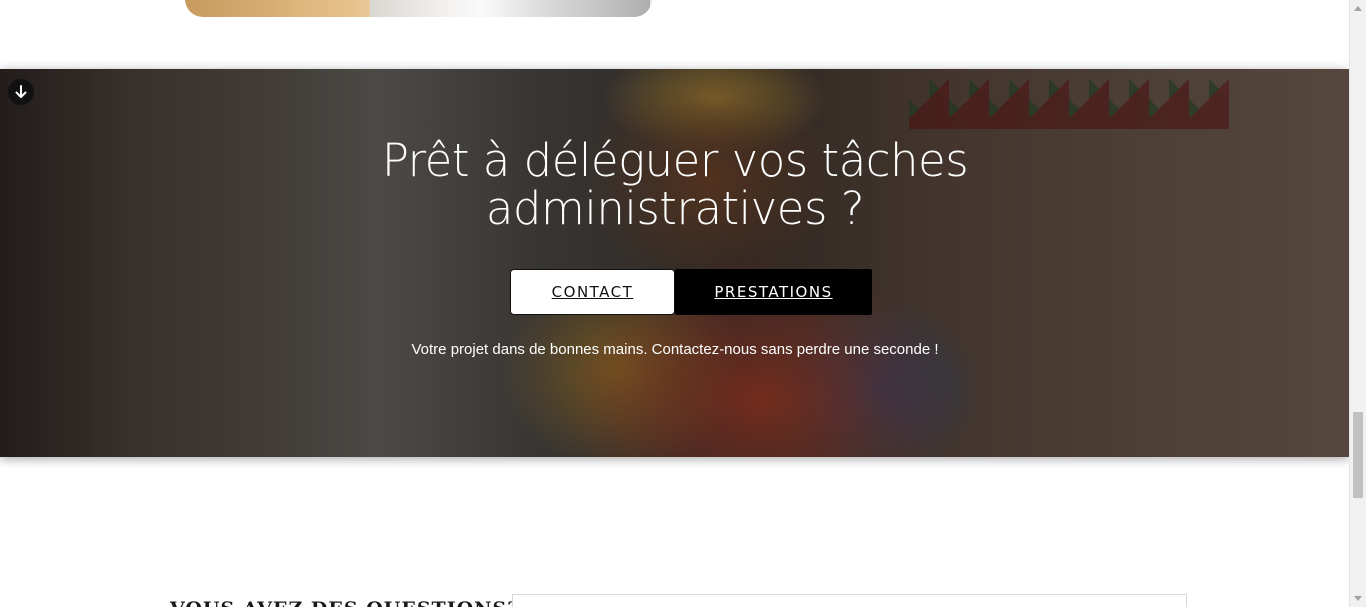 This screenshot has width=1366, height=607. What do you see at coordinates (344, 602) in the screenshot?
I see `faq-heading: VOUS AVEZ DES QUESTIONS?` at bounding box center [344, 602].